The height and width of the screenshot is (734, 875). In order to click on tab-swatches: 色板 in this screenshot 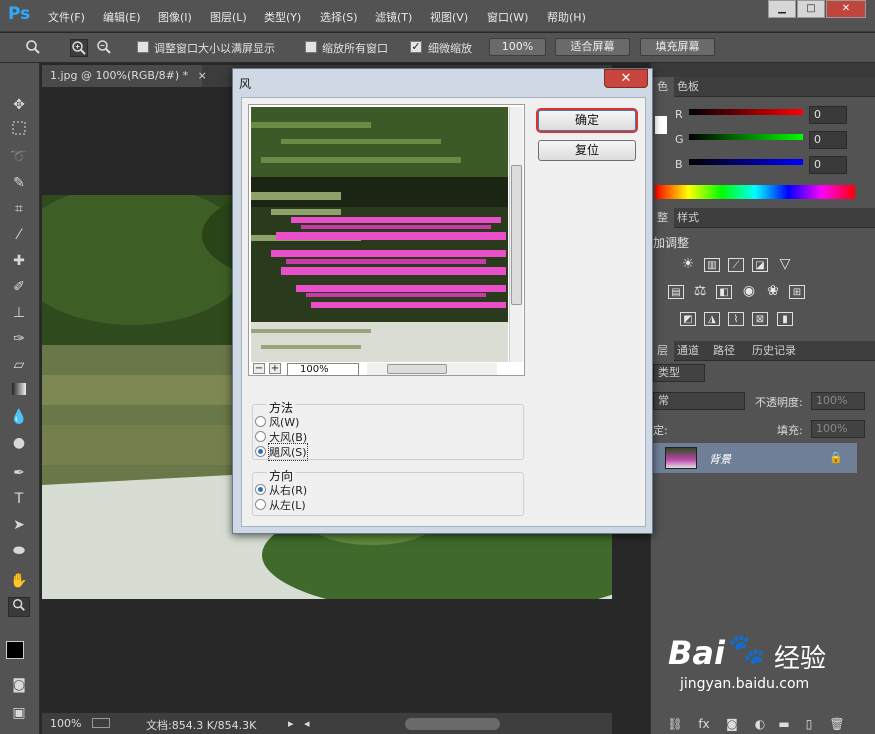, I will do `click(688, 87)`.